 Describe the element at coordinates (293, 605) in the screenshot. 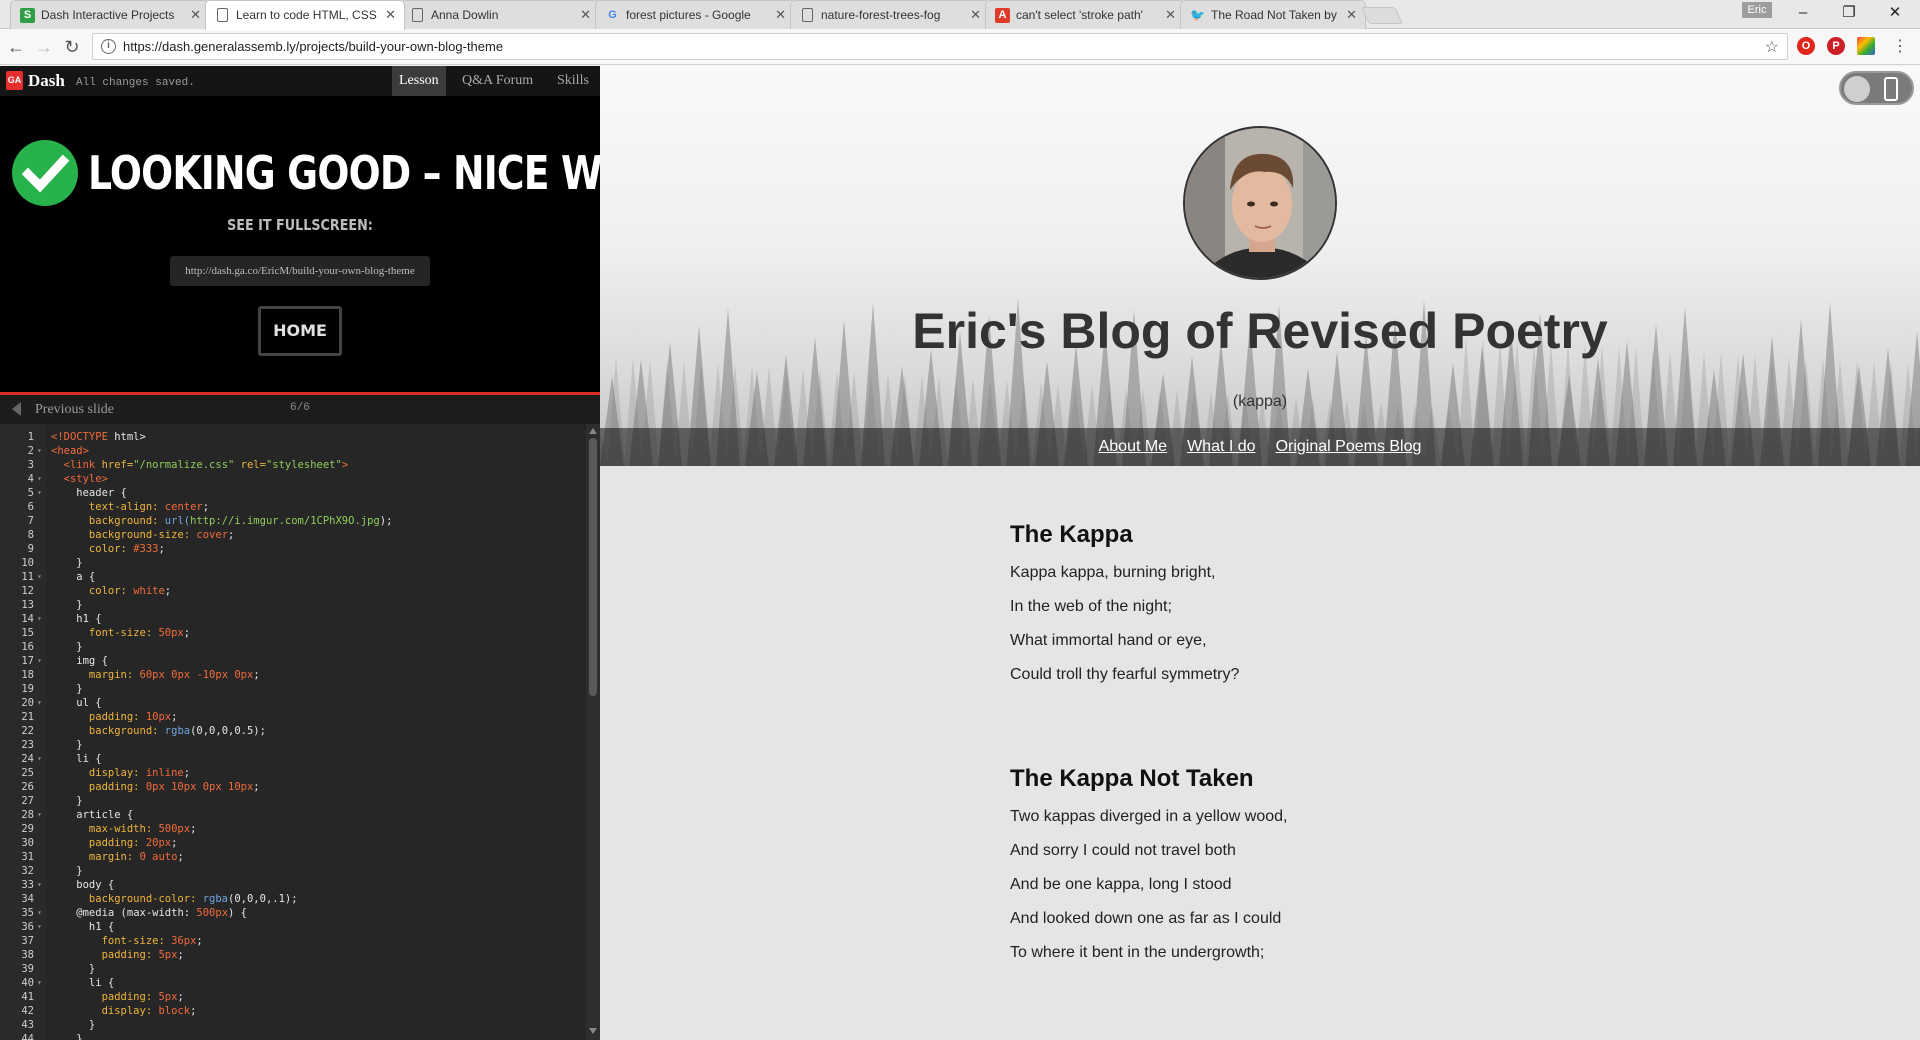

I see `code-line: 13 }` at that location.